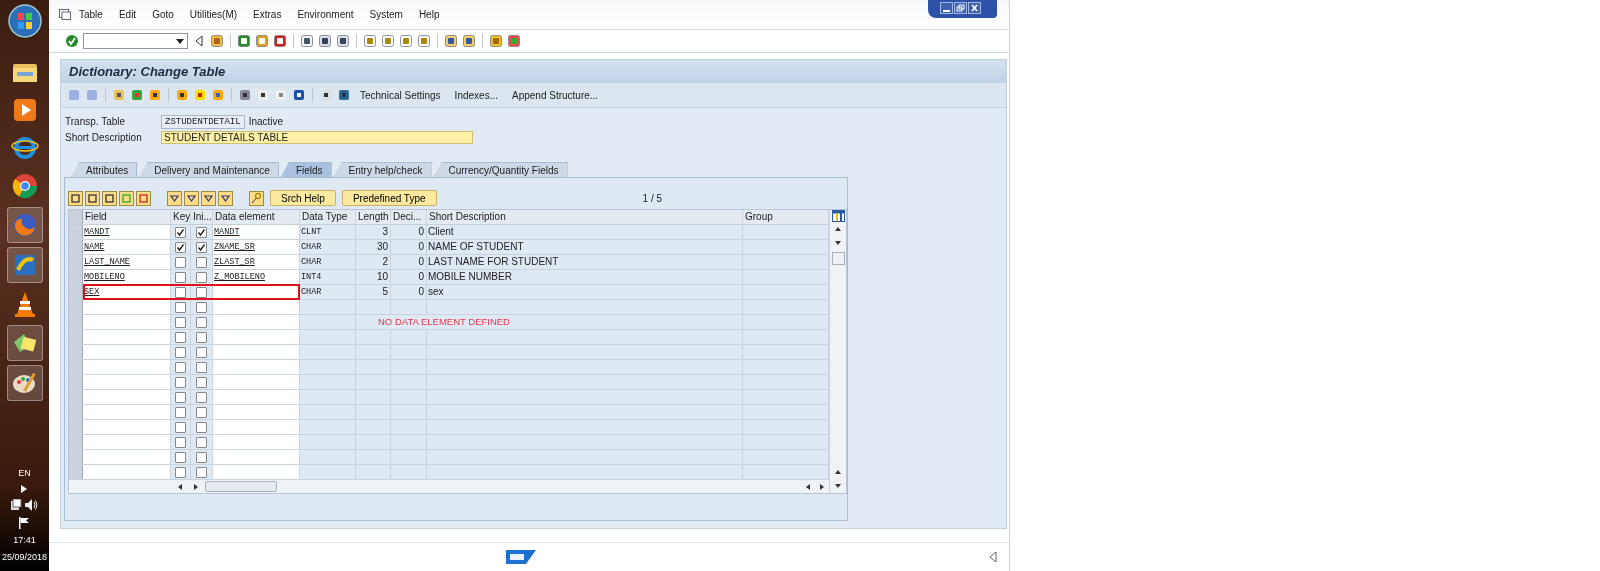  What do you see at coordinates (163, 14) in the screenshot?
I see `menu-item: Goto` at bounding box center [163, 14].